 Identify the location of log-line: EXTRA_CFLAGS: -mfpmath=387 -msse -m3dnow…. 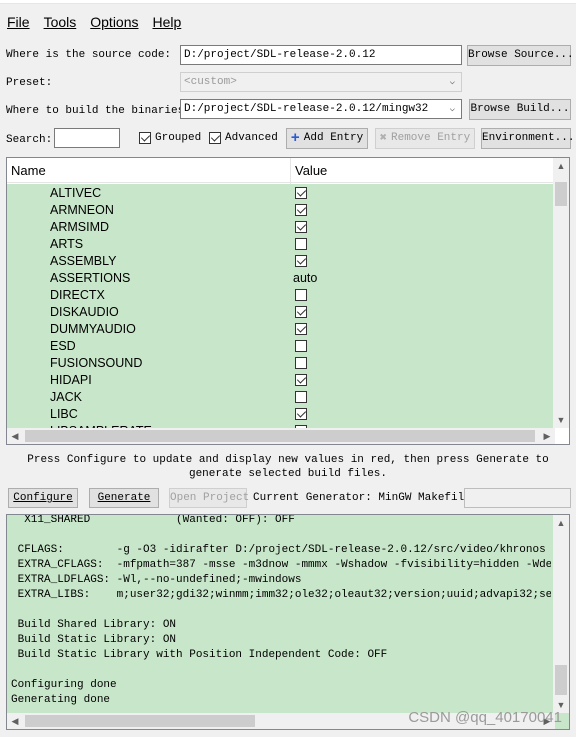
(284, 565).